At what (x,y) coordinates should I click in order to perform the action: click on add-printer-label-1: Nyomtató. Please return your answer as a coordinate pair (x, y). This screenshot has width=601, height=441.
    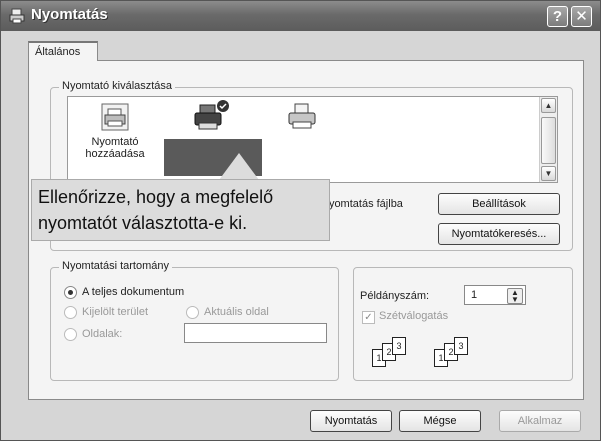
    Looking at the image, I should click on (115, 142).